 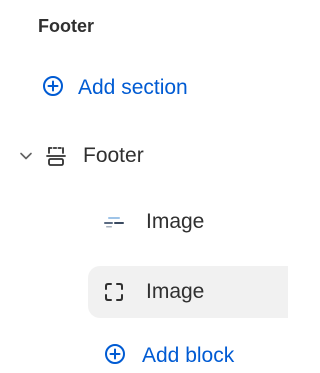 I want to click on chevron-down-icon, so click(x=26, y=156).